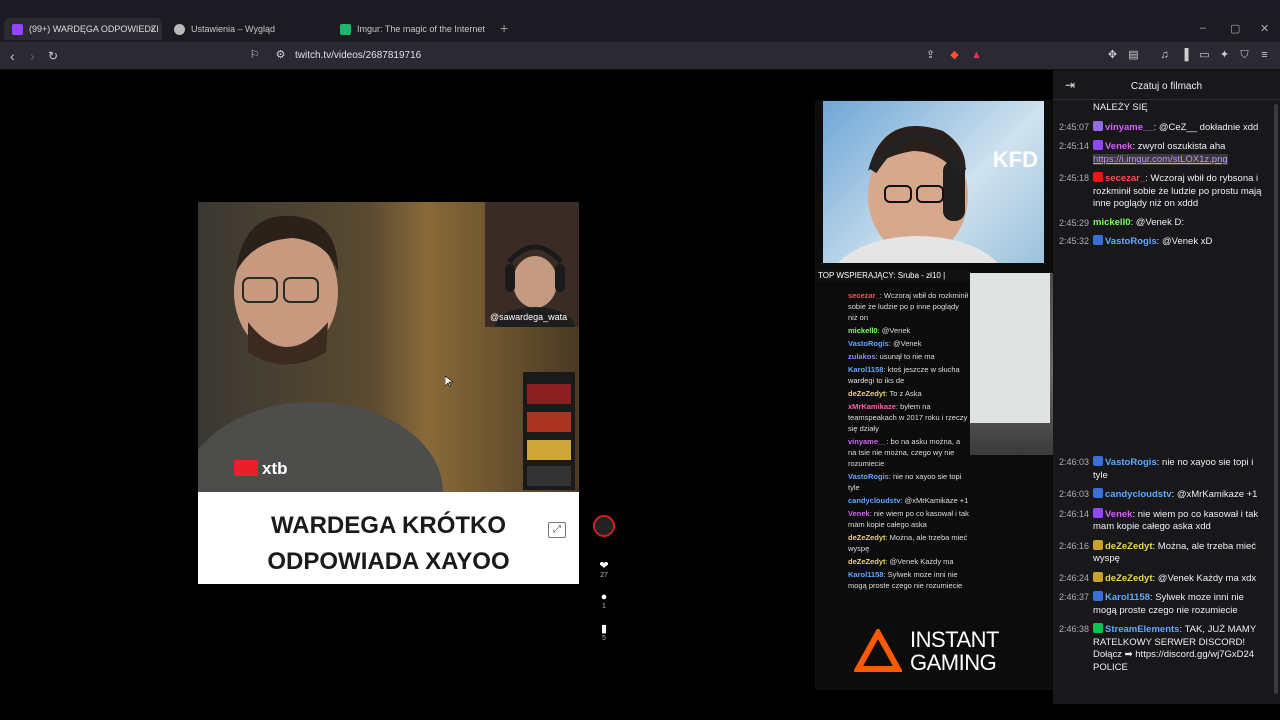 The height and width of the screenshot is (720, 1280). What do you see at coordinates (12, 56) in the screenshot?
I see `back-icon: ‹` at bounding box center [12, 56].